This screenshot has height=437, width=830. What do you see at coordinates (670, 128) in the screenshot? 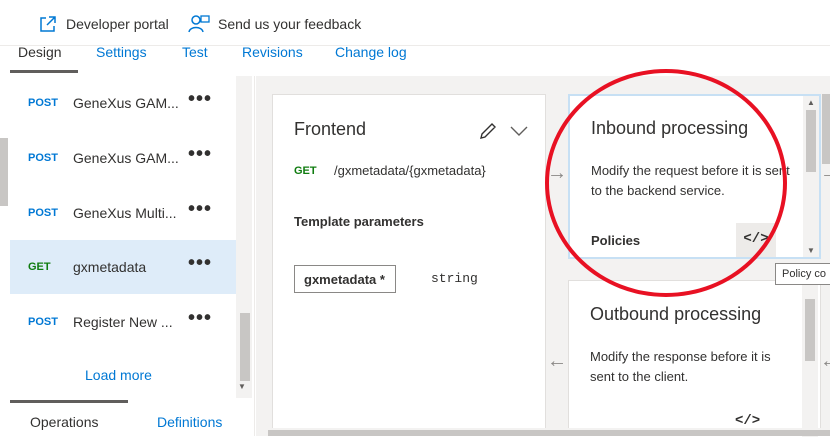
I see `inbound-title: Inbound processing` at bounding box center [670, 128].